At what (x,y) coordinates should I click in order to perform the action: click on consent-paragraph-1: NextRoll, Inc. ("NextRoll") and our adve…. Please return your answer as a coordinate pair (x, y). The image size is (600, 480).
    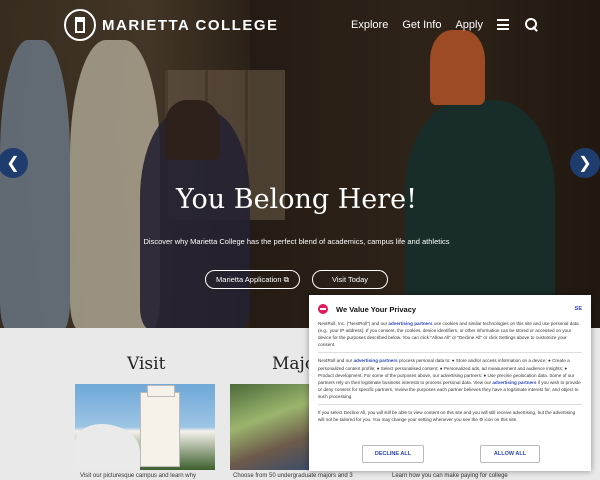
    Looking at the image, I should click on (448, 334).